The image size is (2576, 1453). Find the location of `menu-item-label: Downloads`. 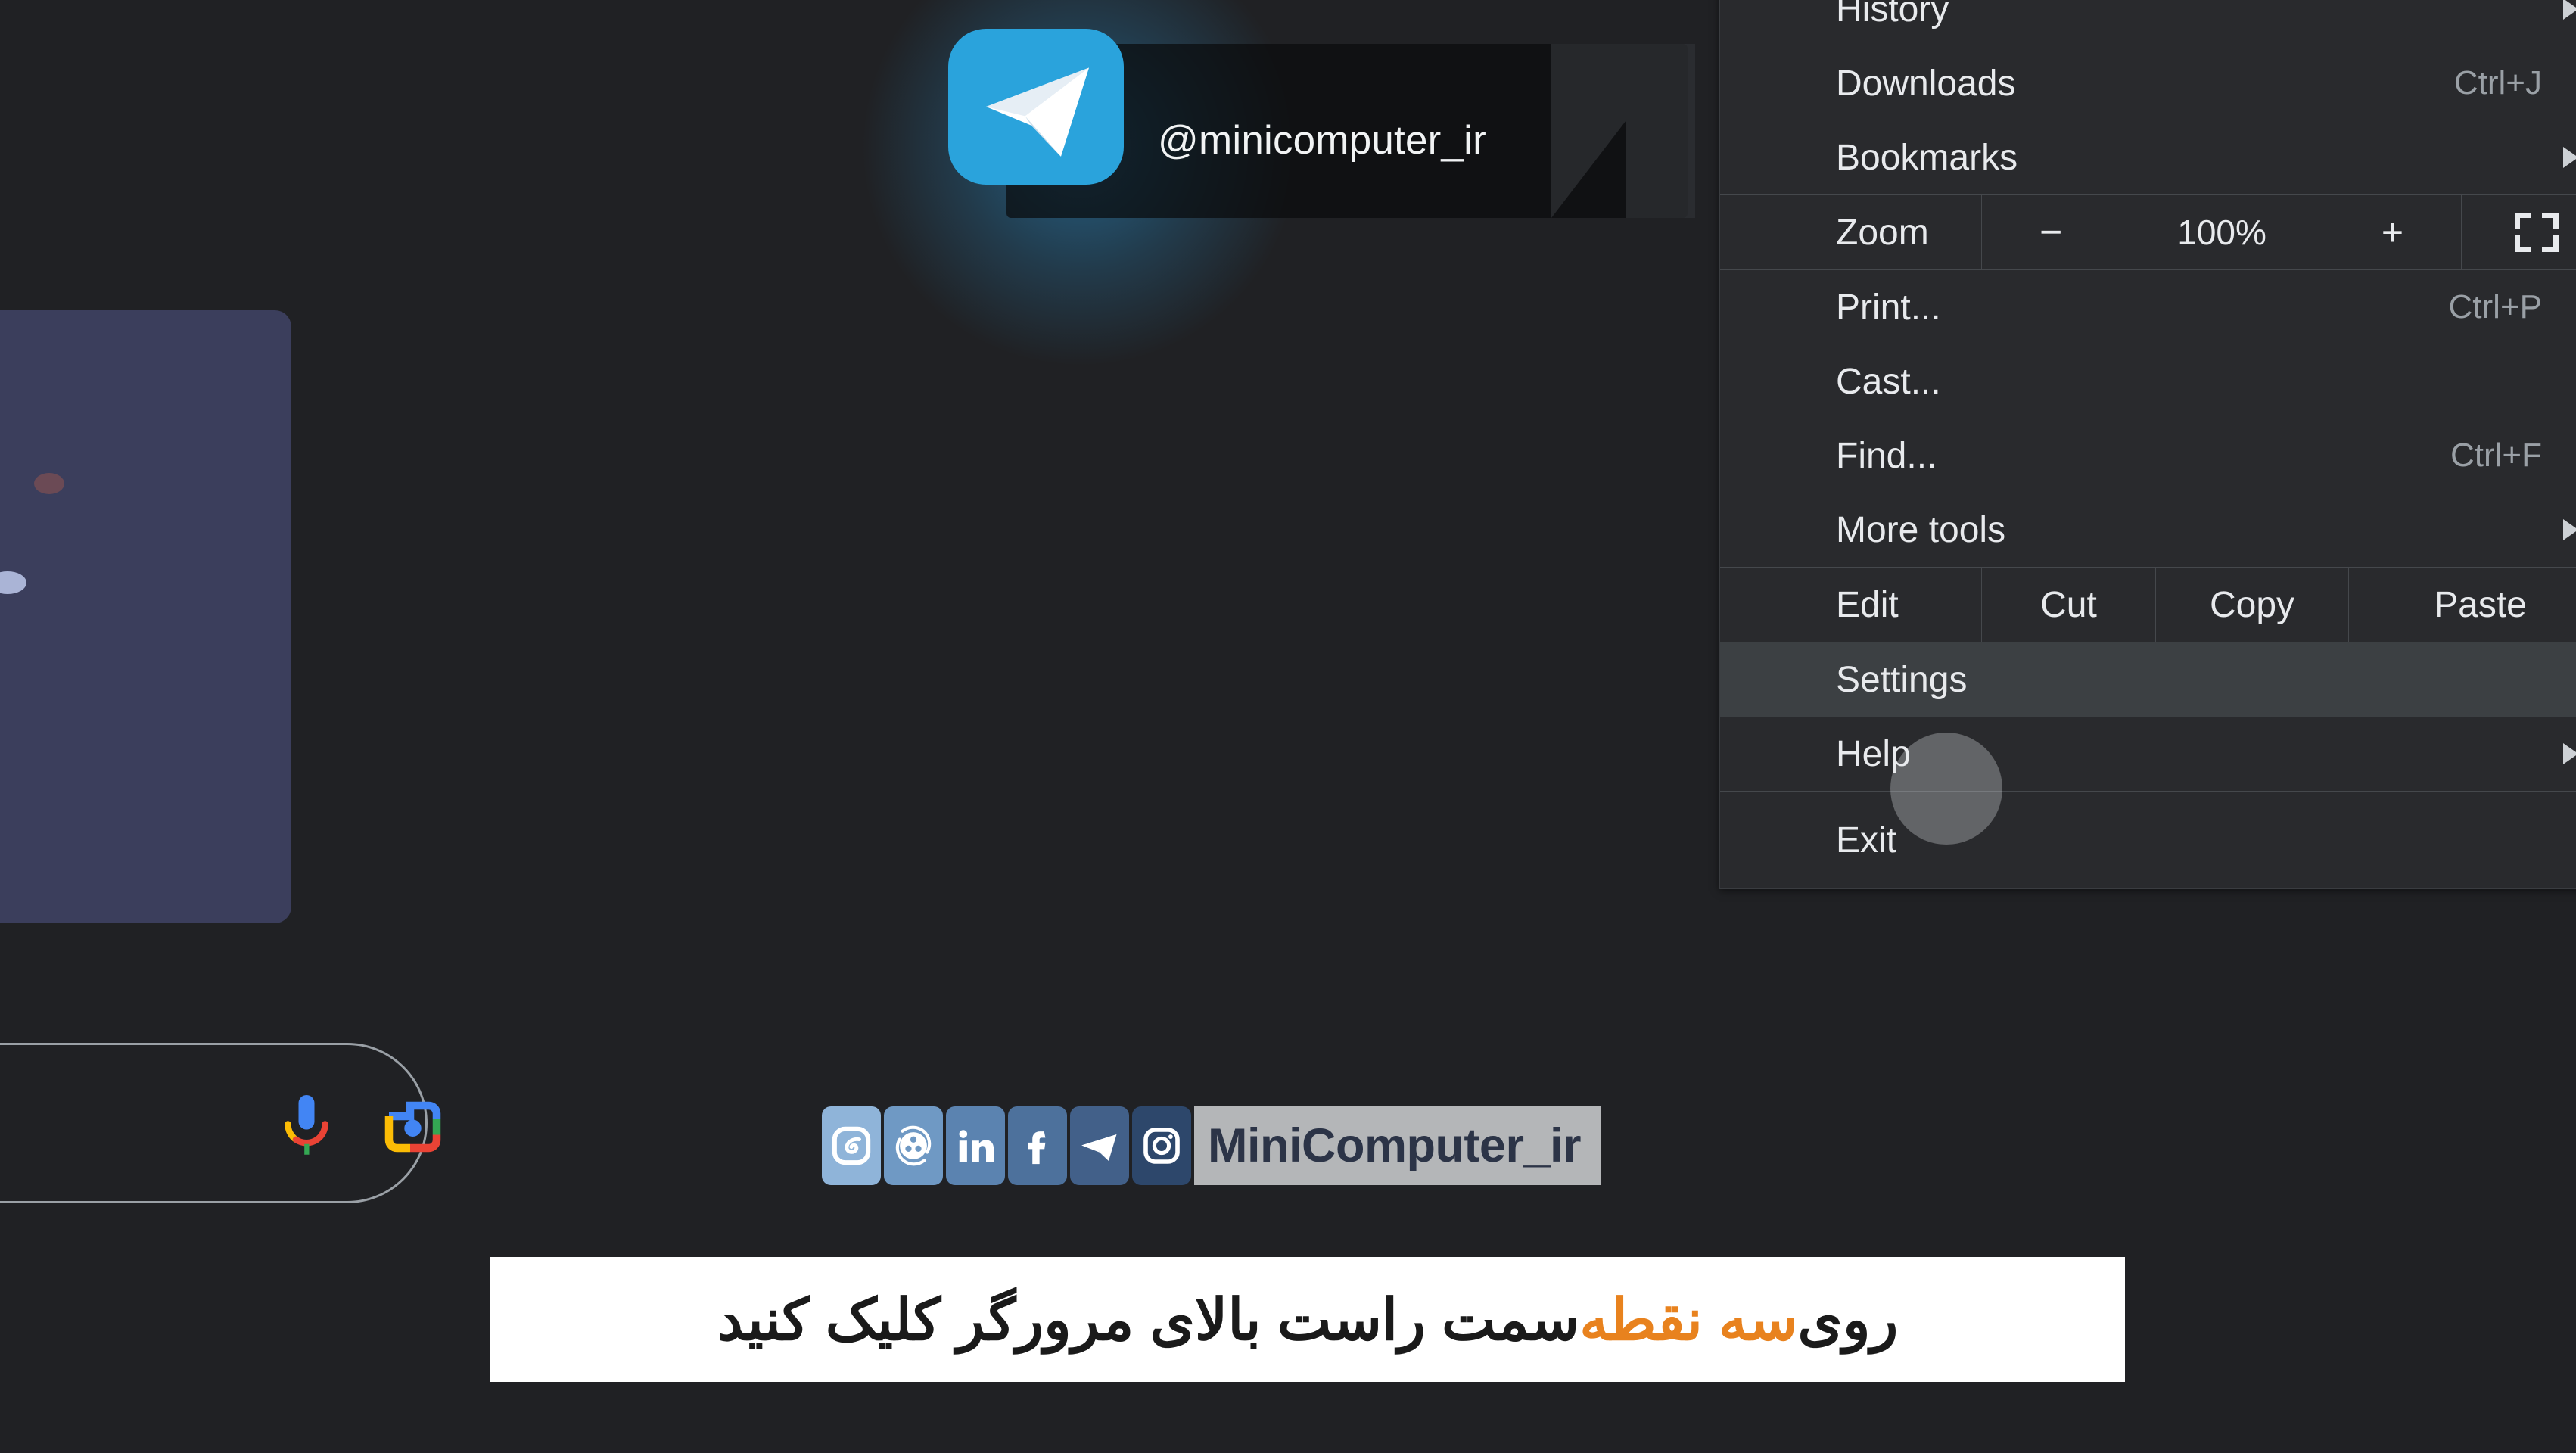

menu-item-label: Downloads is located at coordinates (1926, 83).